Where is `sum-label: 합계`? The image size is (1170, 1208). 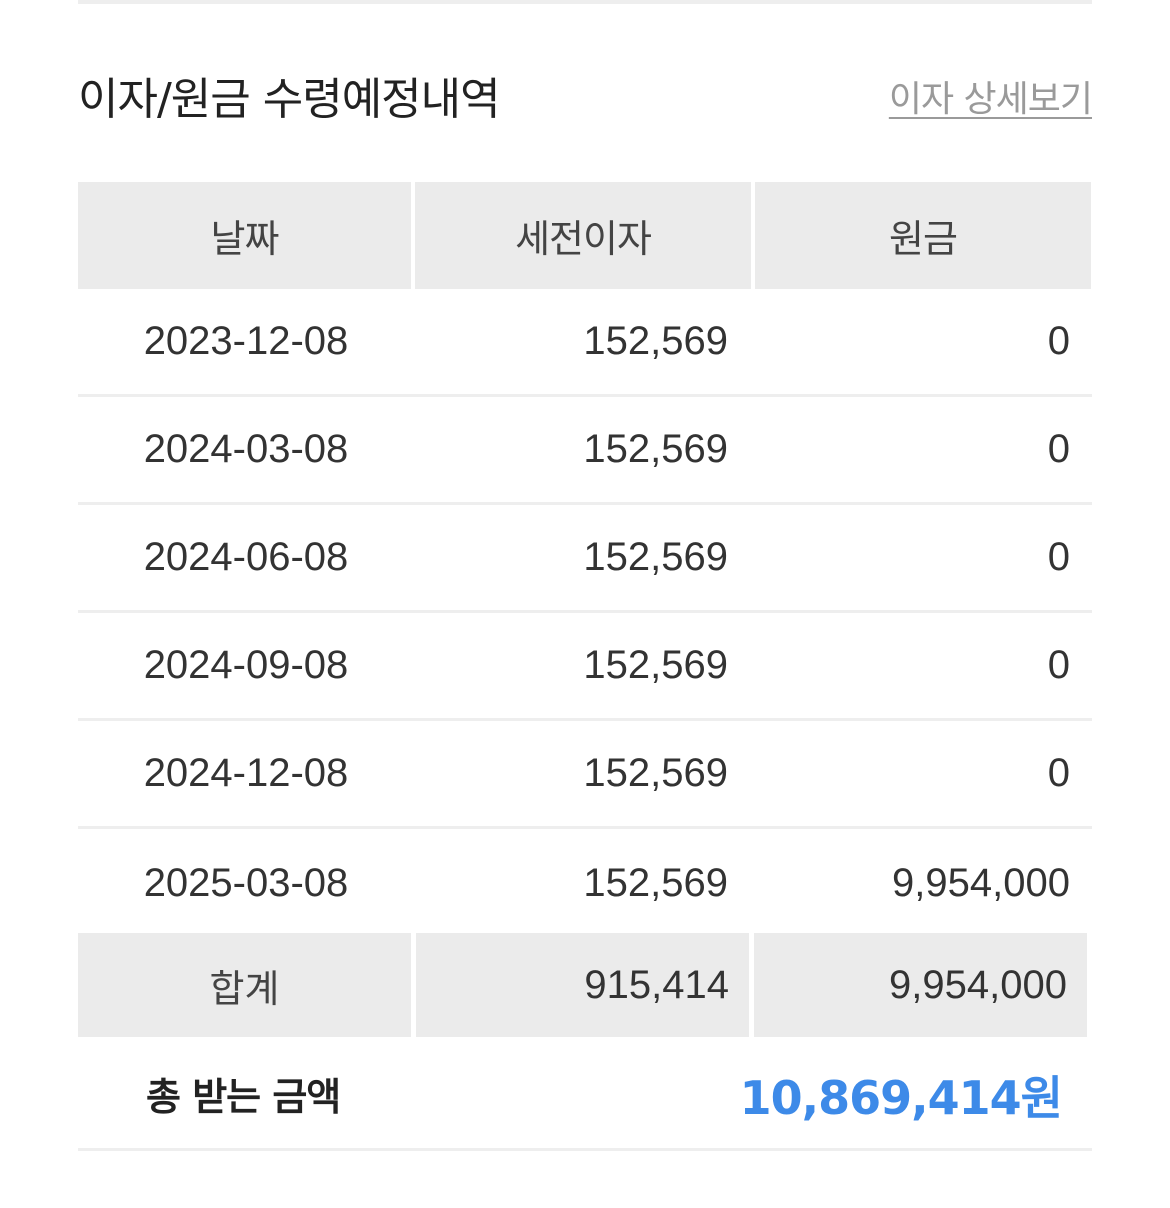
sum-label: 합계 is located at coordinates (244, 985).